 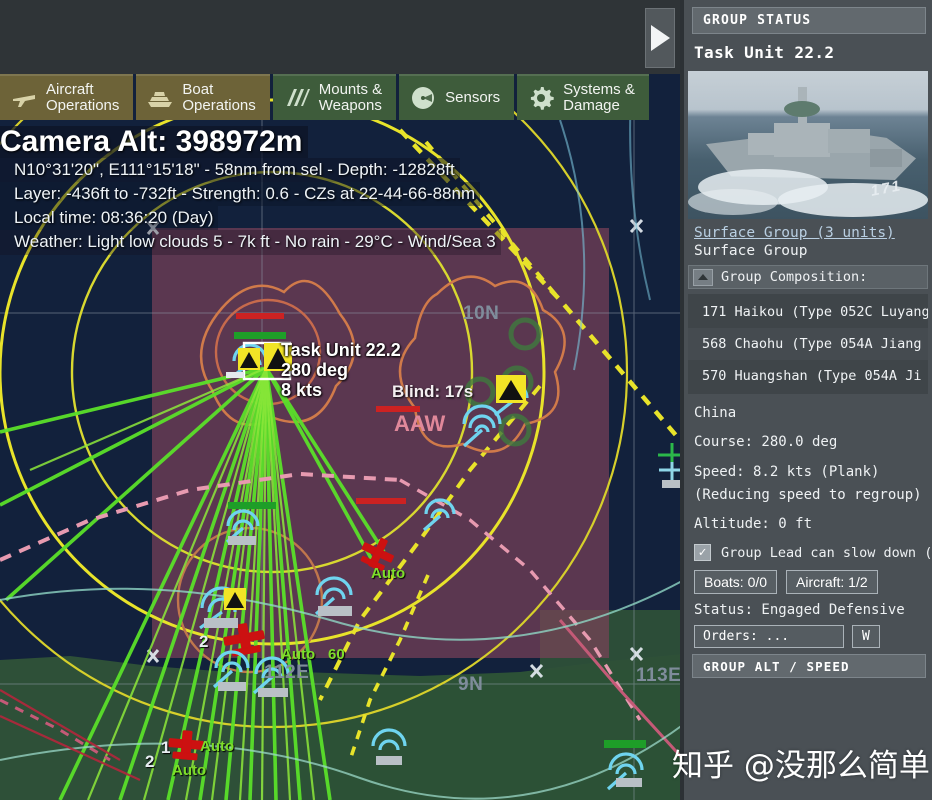 What do you see at coordinates (591, 105) in the screenshot?
I see `tab-systems-label2: Damage` at bounding box center [591, 105].